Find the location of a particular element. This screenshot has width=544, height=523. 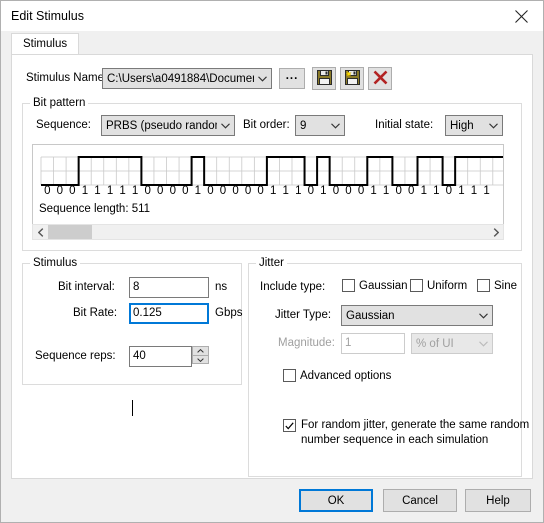

close-icon is located at coordinates (521, 16).